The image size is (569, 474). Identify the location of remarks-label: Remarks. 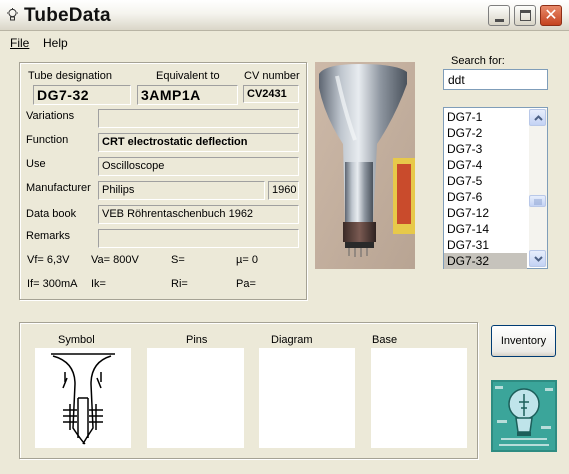
(48, 236).